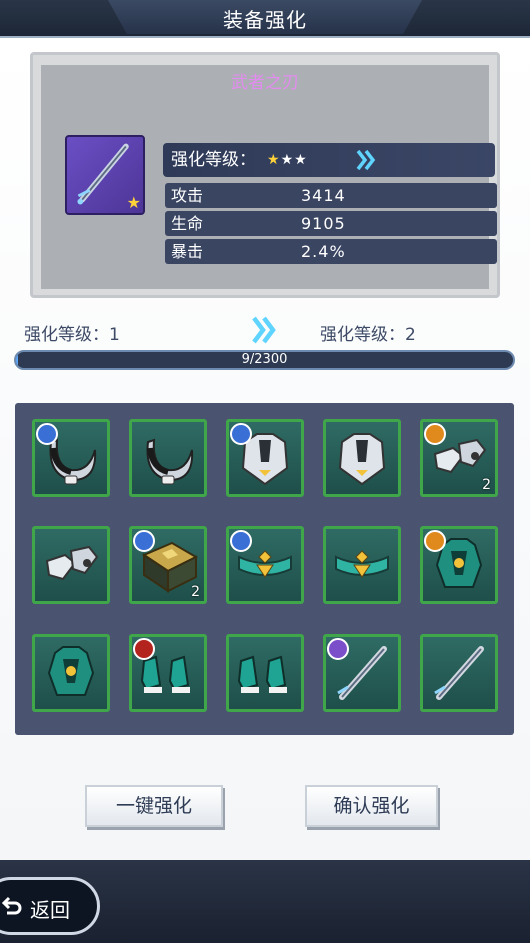 The image size is (530, 943). I want to click on page-title: 装备强化, so click(265, 20).